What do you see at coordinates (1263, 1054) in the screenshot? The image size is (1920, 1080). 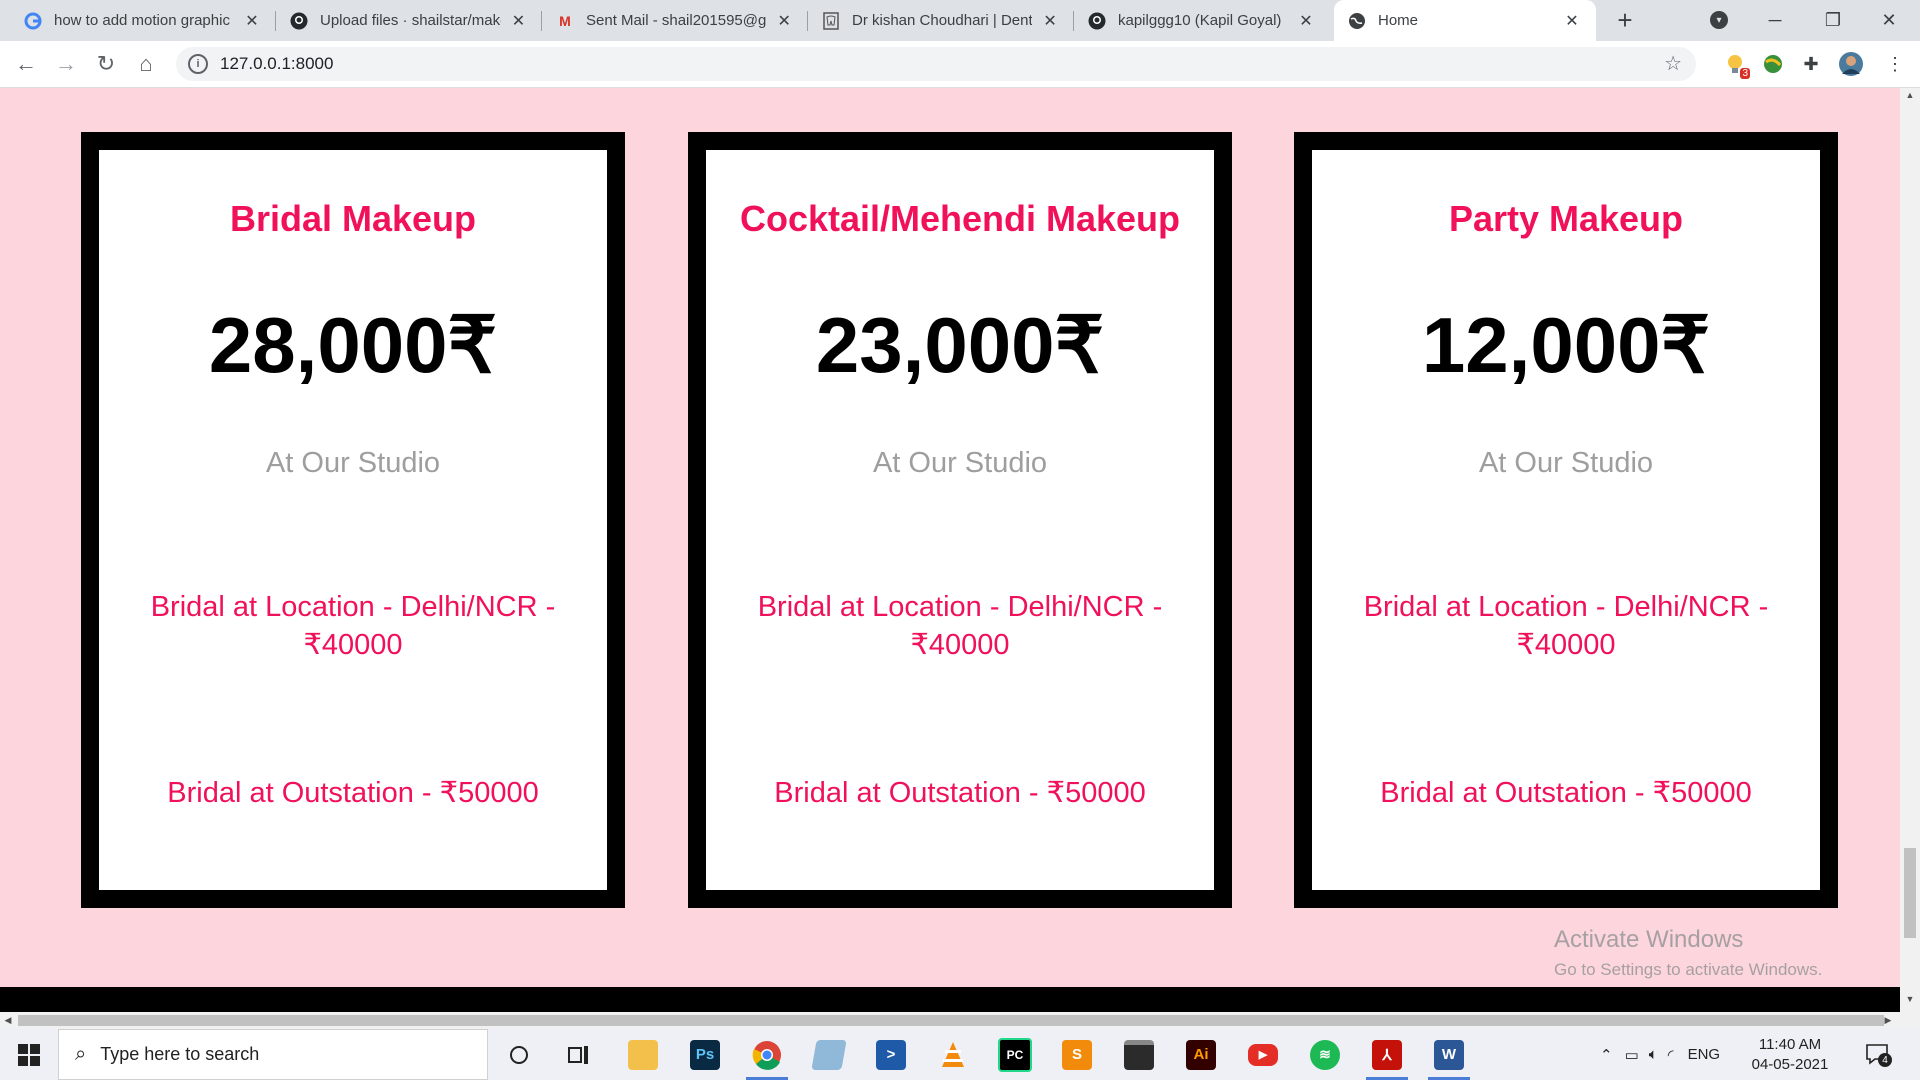 I see `youtube-icon: ▶` at bounding box center [1263, 1054].